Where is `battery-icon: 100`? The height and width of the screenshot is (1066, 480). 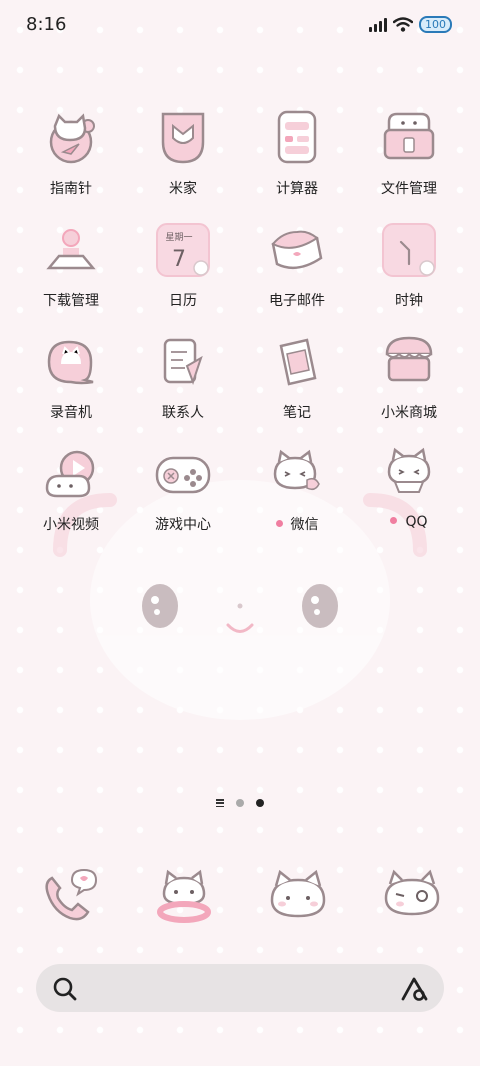
battery-icon: 100 is located at coordinates (435, 24).